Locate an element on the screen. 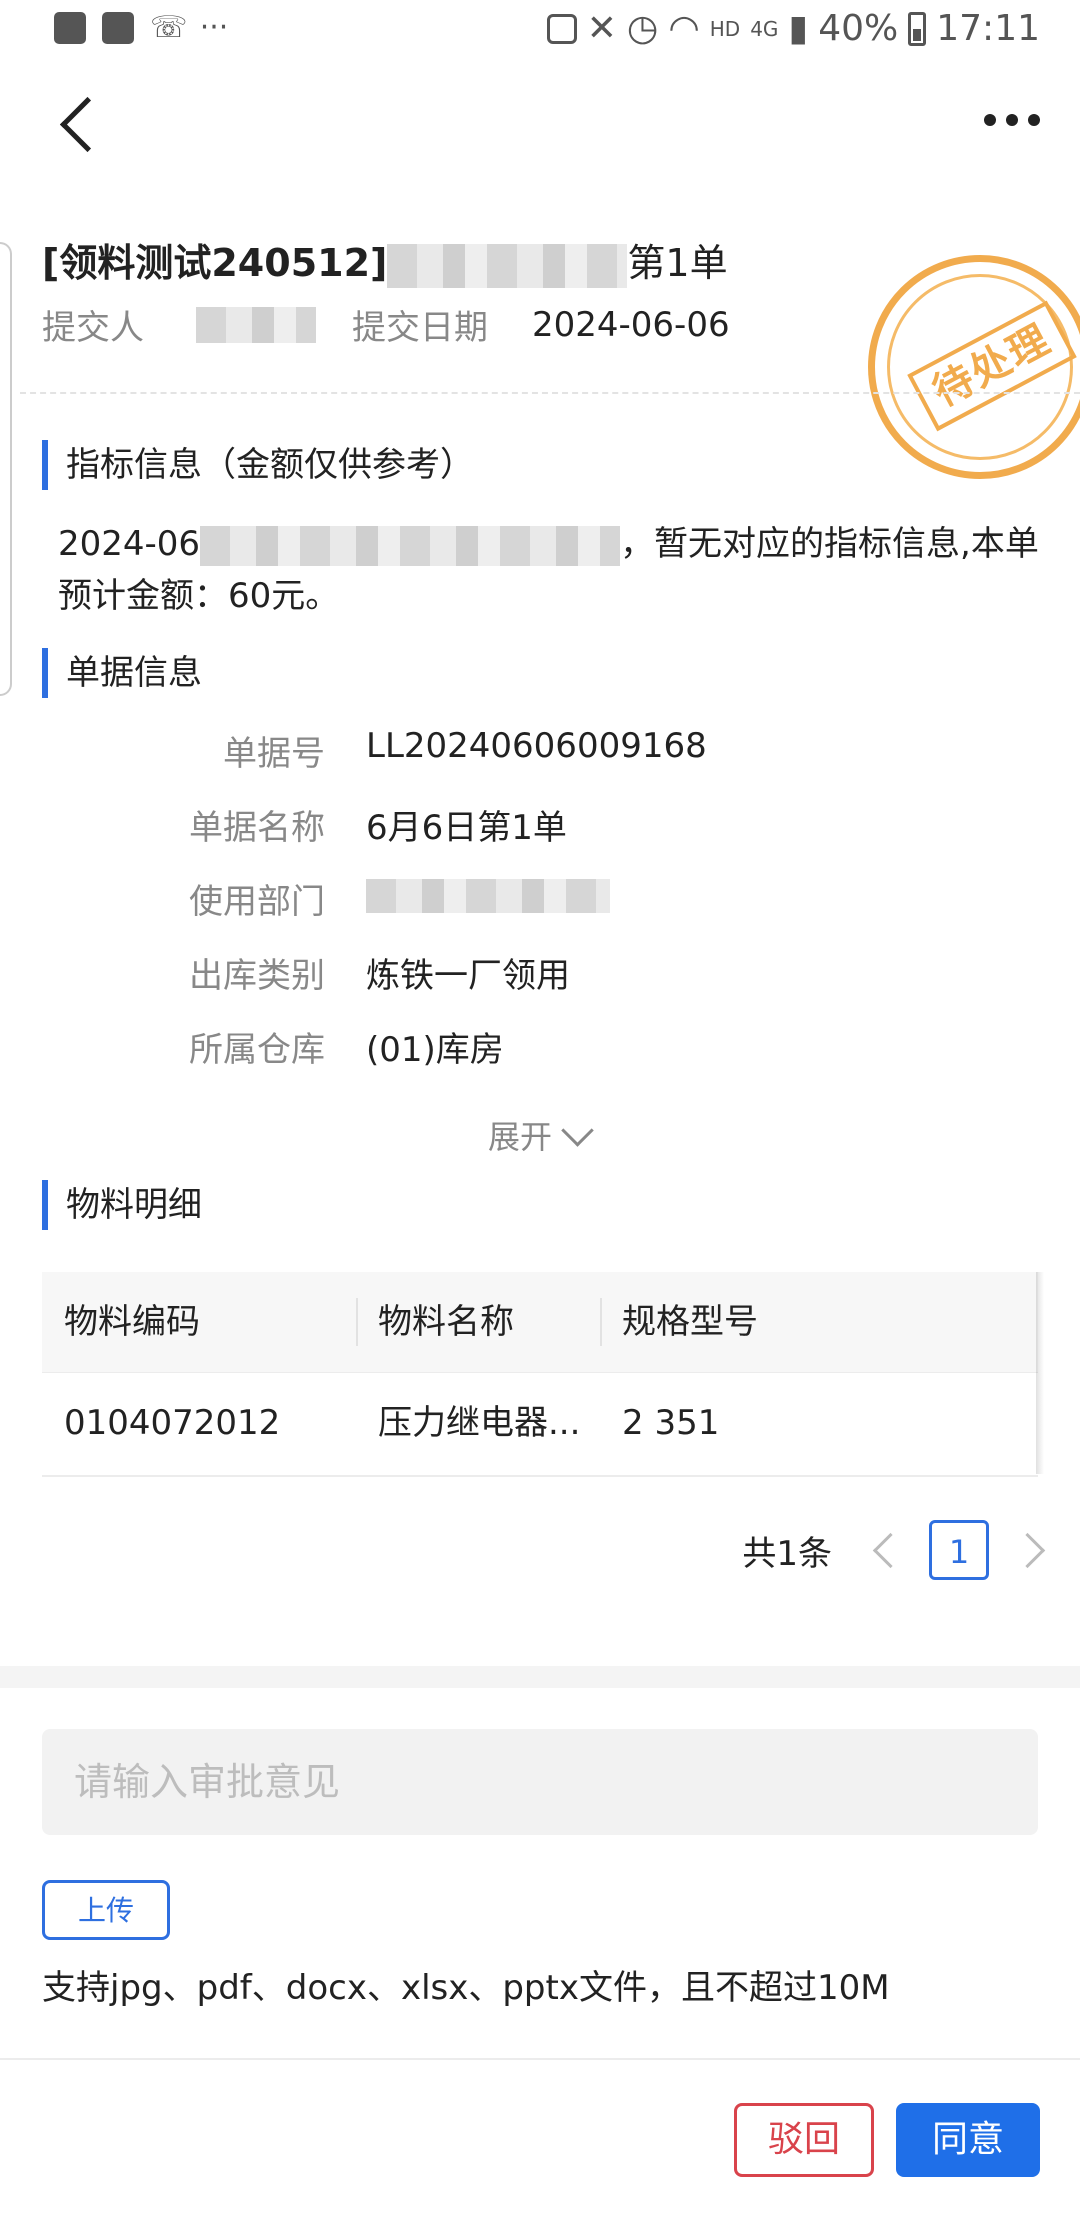 This screenshot has width=1080, height=2220. app-notification-icon is located at coordinates (118, 28).